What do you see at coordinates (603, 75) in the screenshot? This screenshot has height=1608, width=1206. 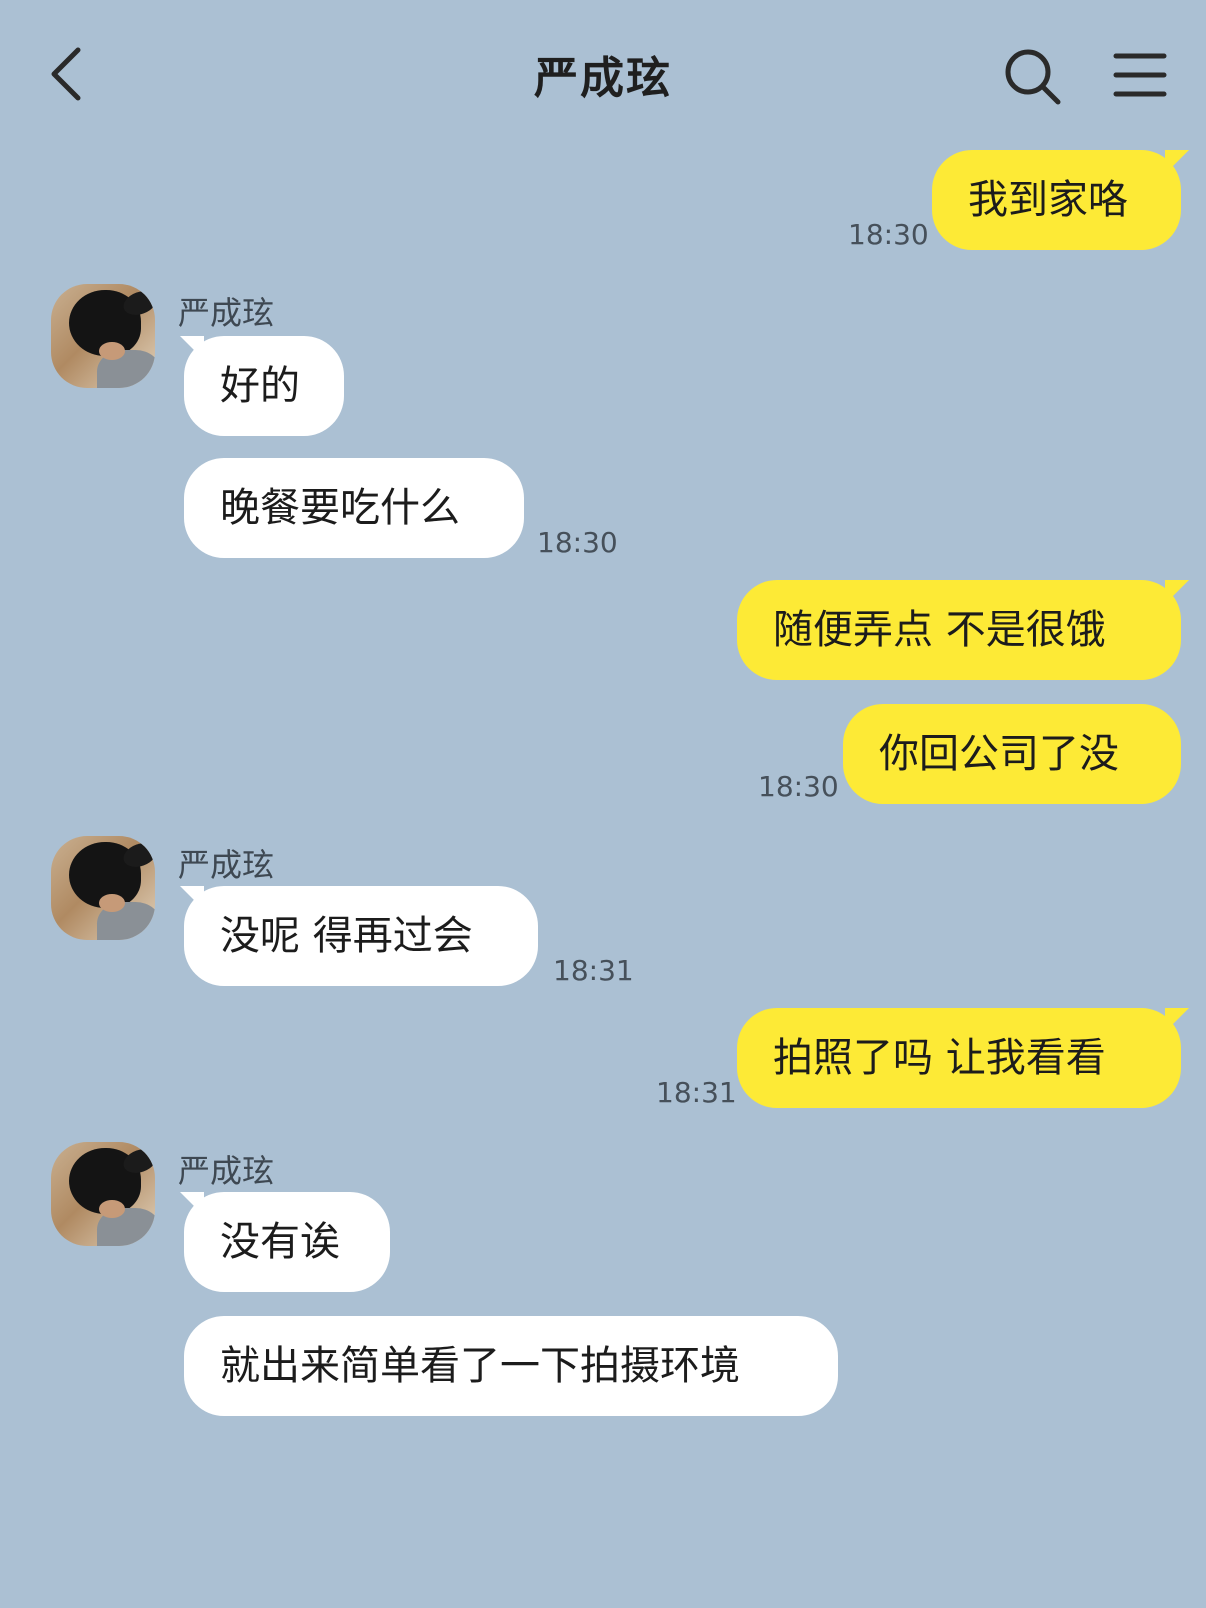 I see `chat-header: 严成玹` at bounding box center [603, 75].